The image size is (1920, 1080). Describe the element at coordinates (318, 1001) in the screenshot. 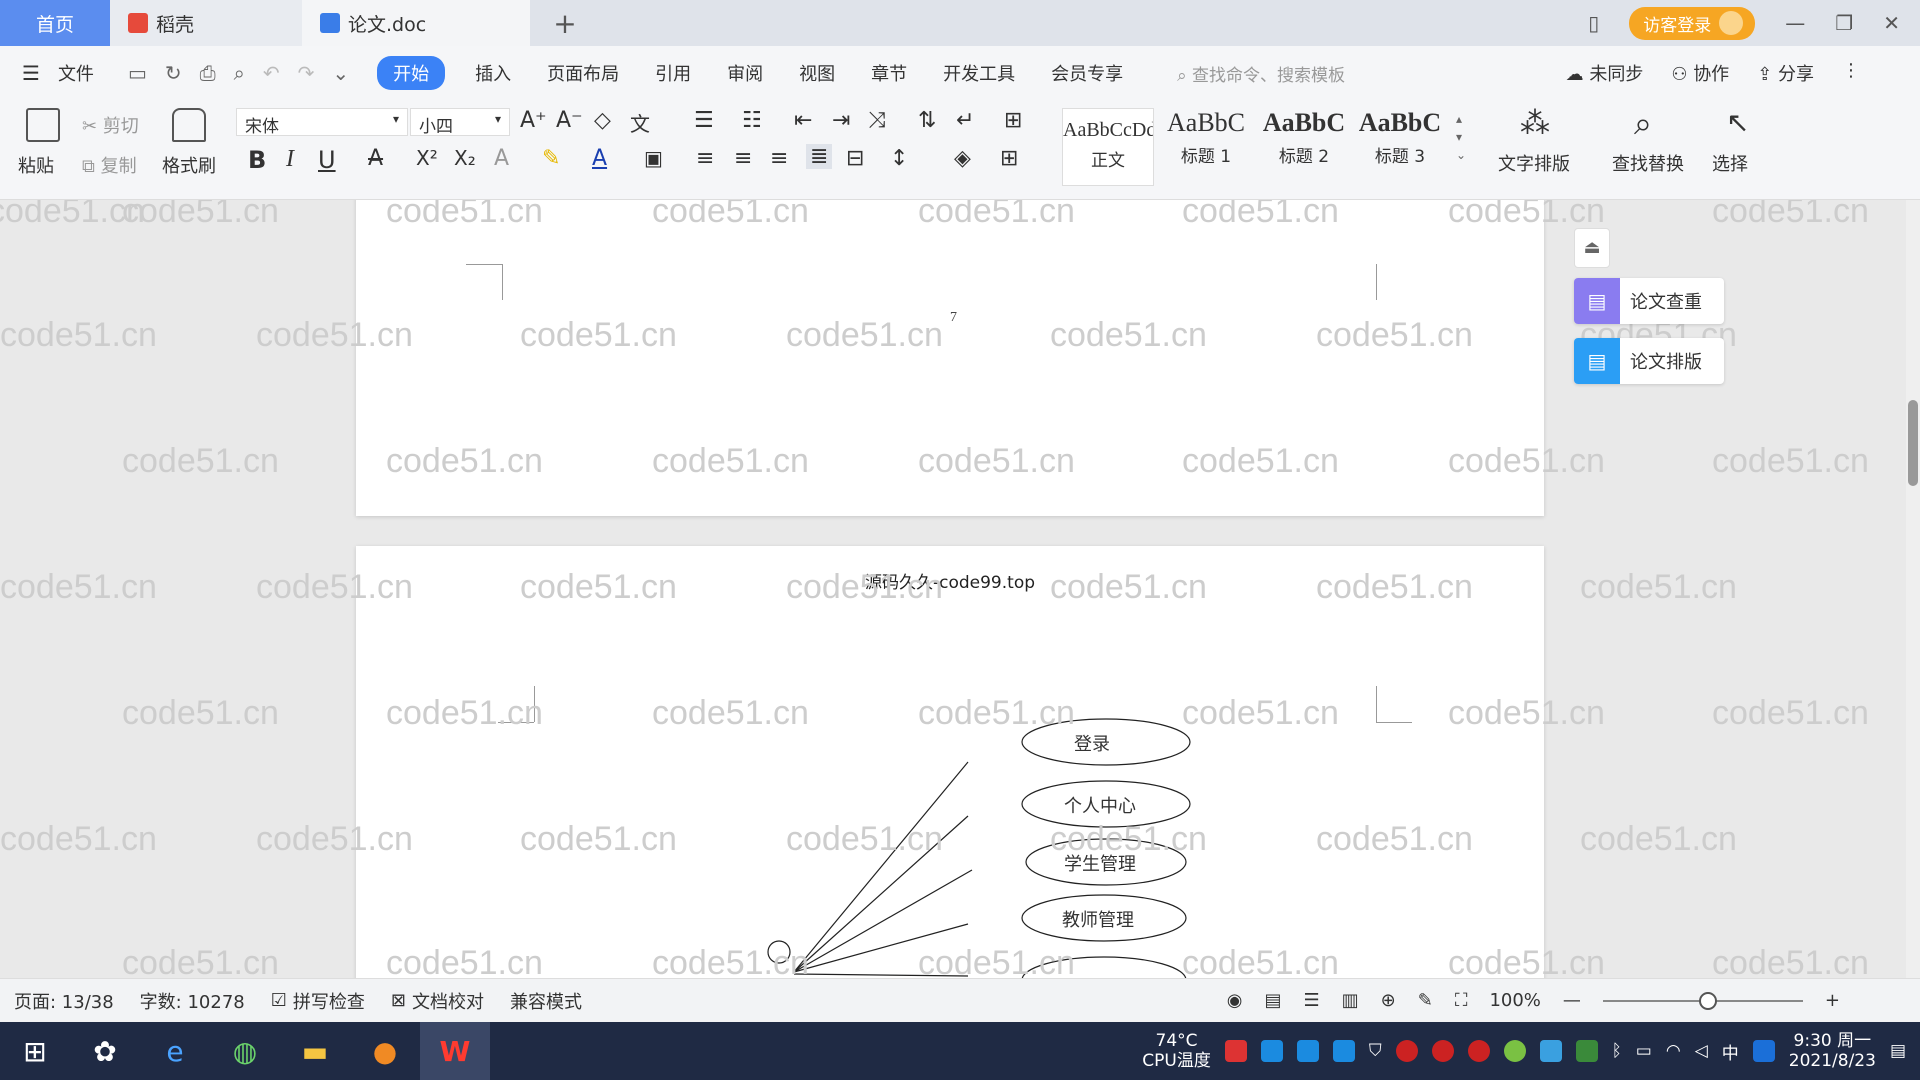

I see `spell-check-button: ☑ 拼写检查` at that location.